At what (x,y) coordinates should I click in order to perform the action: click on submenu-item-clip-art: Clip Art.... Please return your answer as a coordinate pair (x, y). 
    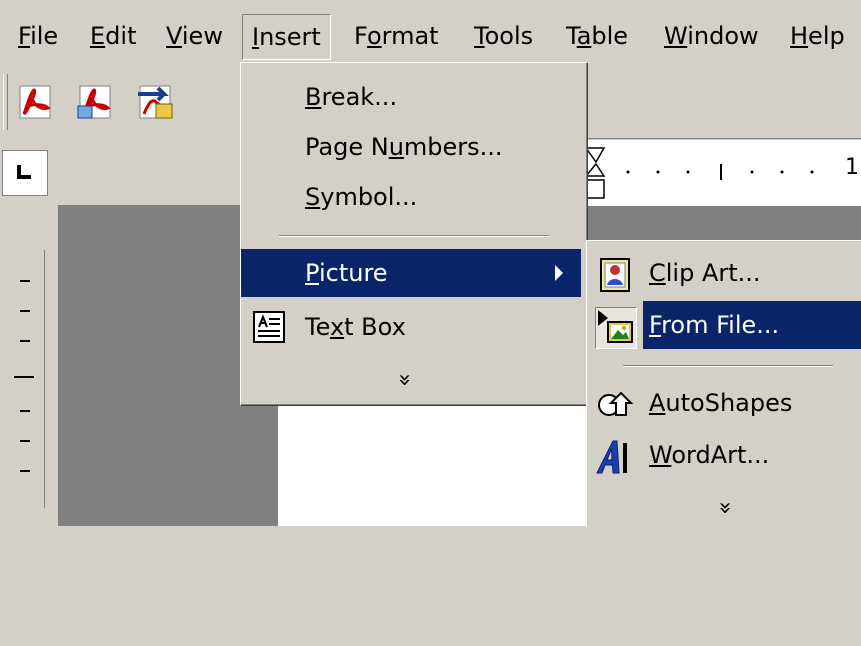
    Looking at the image, I should click on (724, 273).